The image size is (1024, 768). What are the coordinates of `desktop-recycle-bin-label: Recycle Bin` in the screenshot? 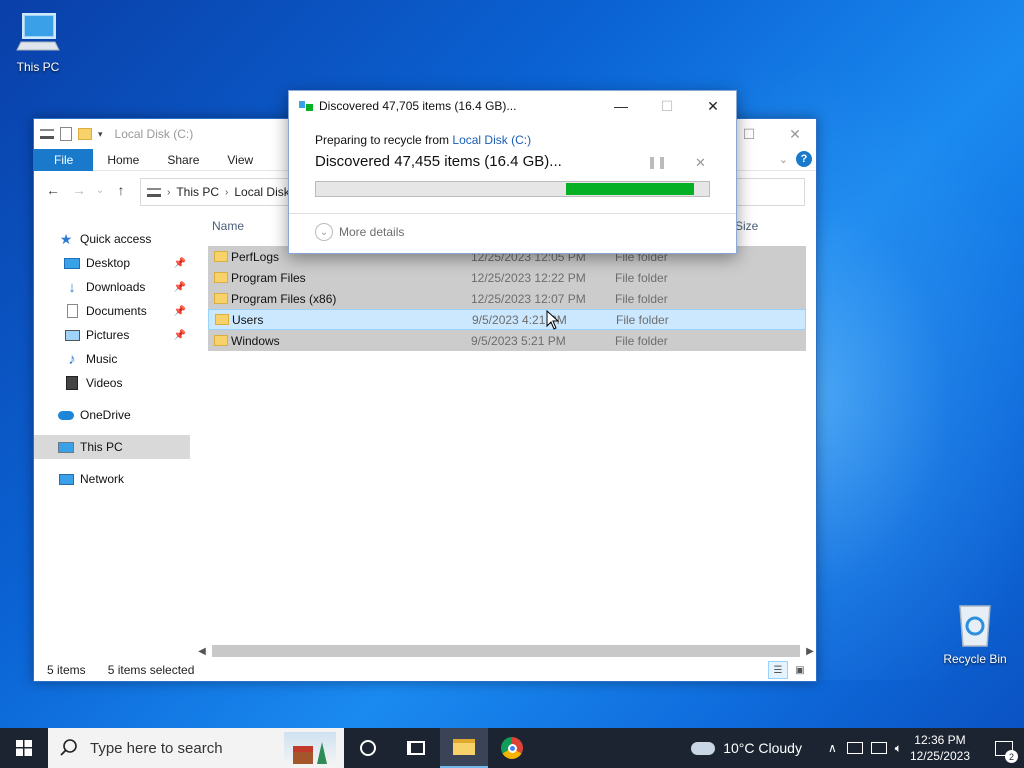 It's located at (975, 659).